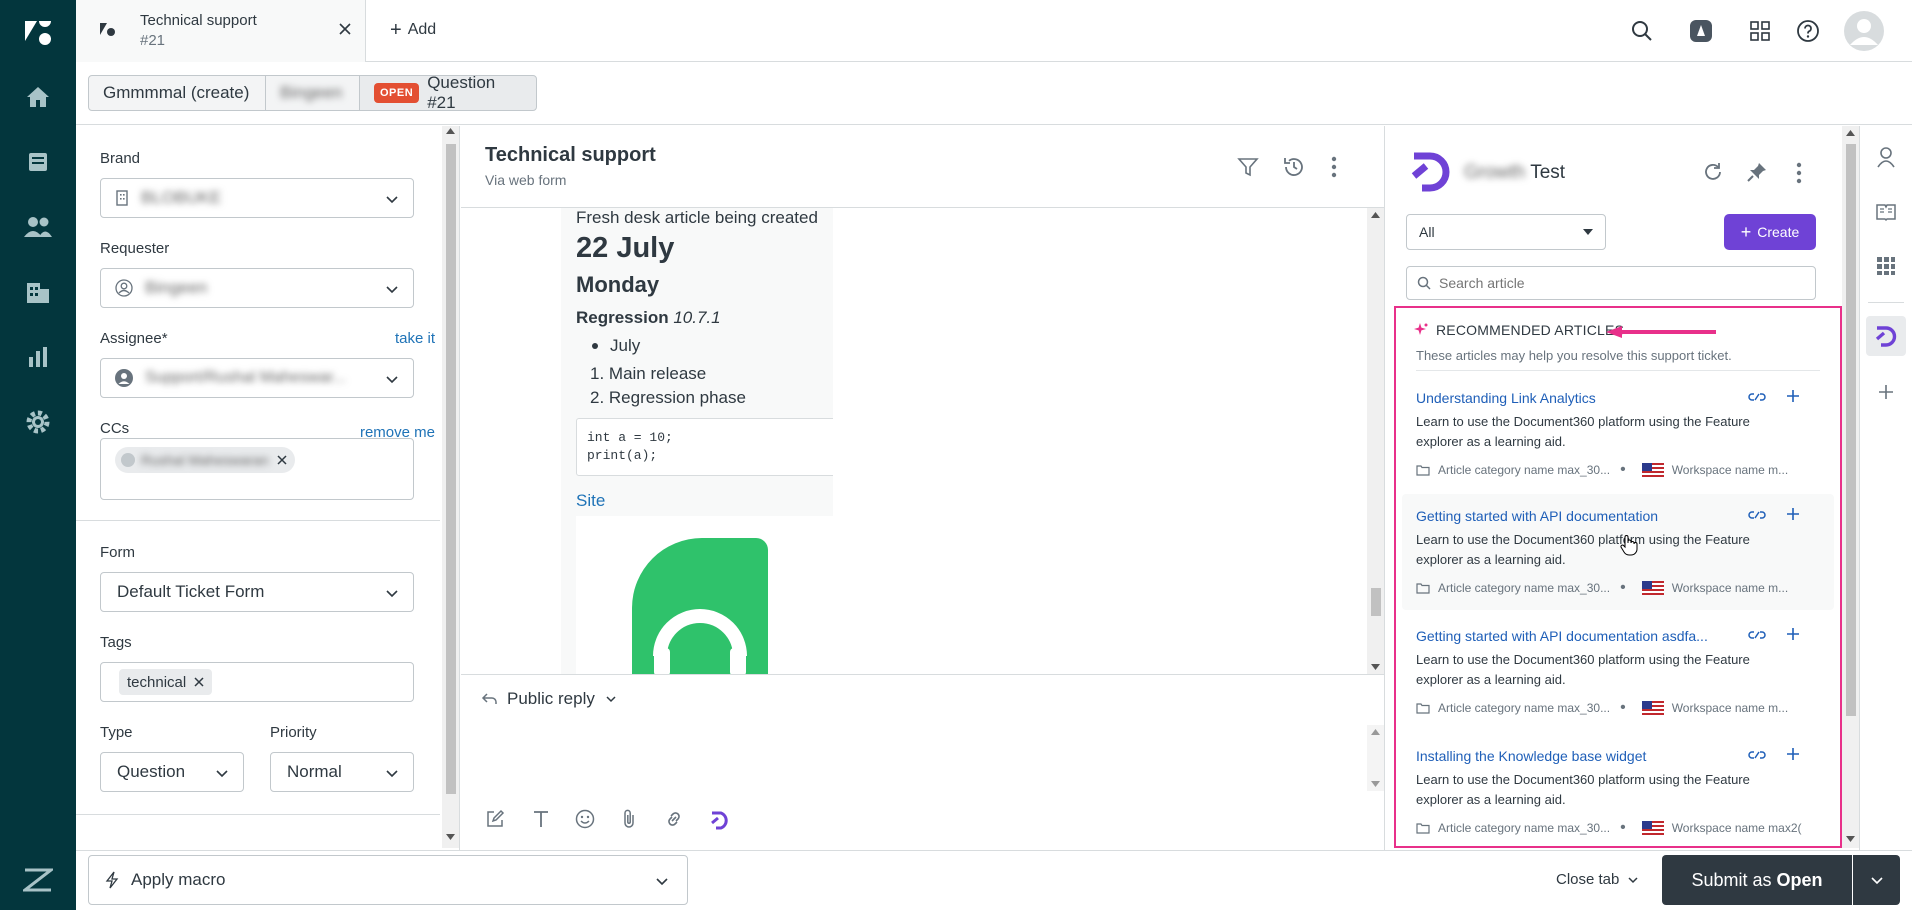  Describe the element at coordinates (345, 29) in the screenshot. I see `close-tab-icon` at that location.